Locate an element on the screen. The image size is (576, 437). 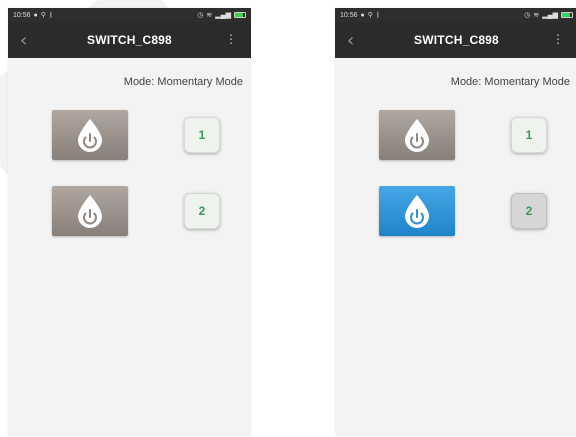
channel-button-pressed: 2 is located at coordinates (529, 211).